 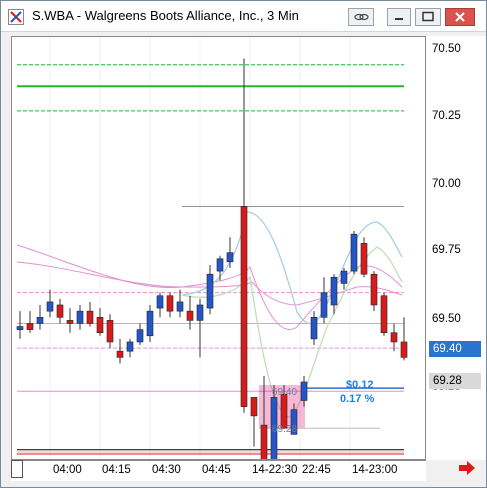 I want to click on close-icon, so click(x=460, y=17).